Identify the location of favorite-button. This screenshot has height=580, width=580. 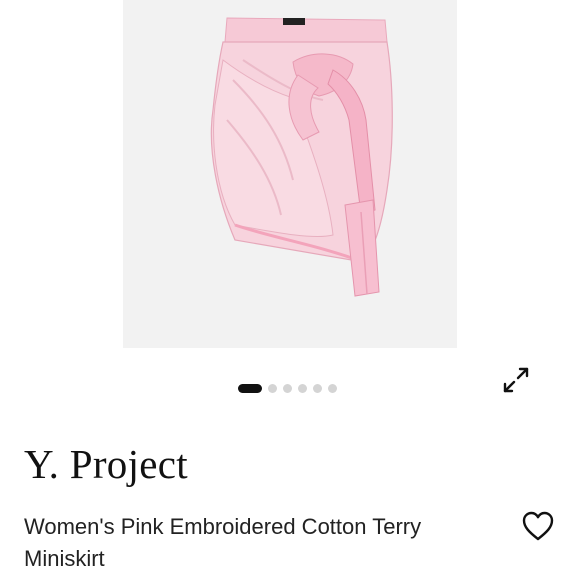
(538, 526).